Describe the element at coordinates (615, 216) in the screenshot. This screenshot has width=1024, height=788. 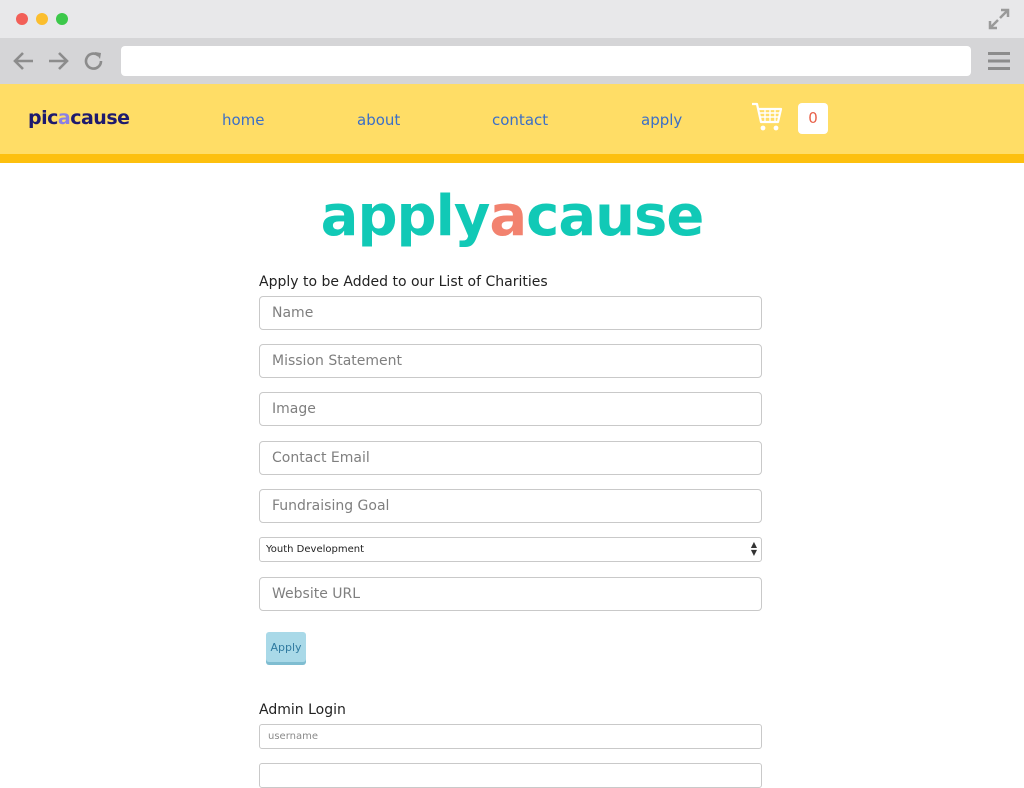
I see `title-text-post: cause` at that location.